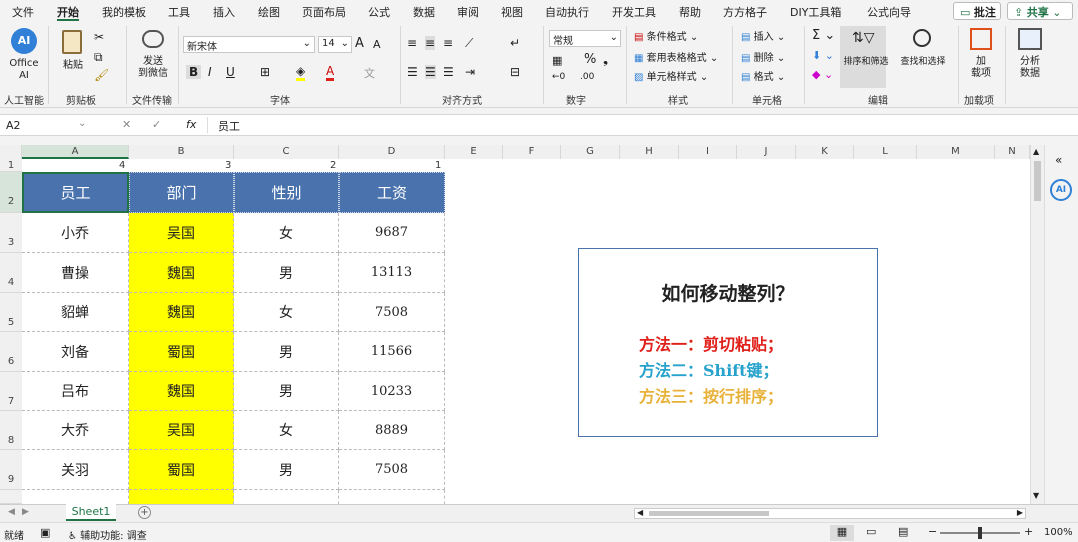 This screenshot has height=542, width=1078. What do you see at coordinates (470, 72) in the screenshot?
I see `indent-icon: ⇥` at bounding box center [470, 72].